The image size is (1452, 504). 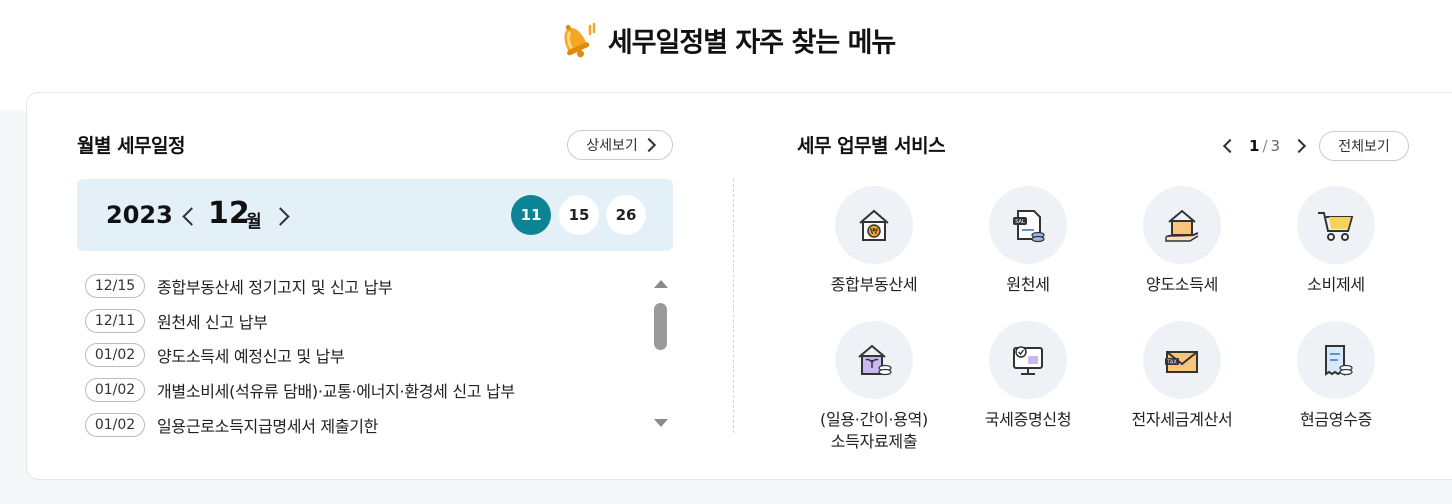 I want to click on tax-envelope-icon: TAX, so click(x=1182, y=360).